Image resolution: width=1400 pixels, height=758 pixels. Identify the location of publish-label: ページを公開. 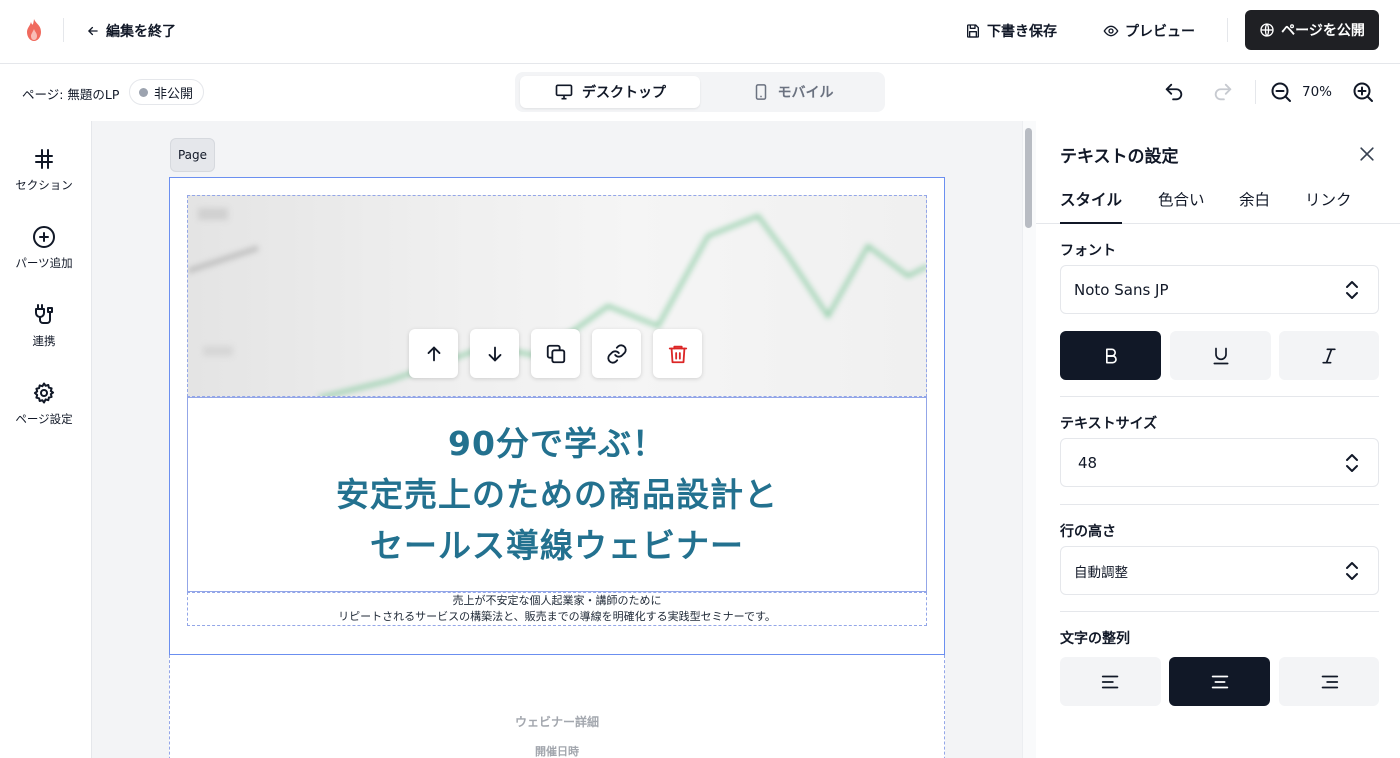
(1323, 31).